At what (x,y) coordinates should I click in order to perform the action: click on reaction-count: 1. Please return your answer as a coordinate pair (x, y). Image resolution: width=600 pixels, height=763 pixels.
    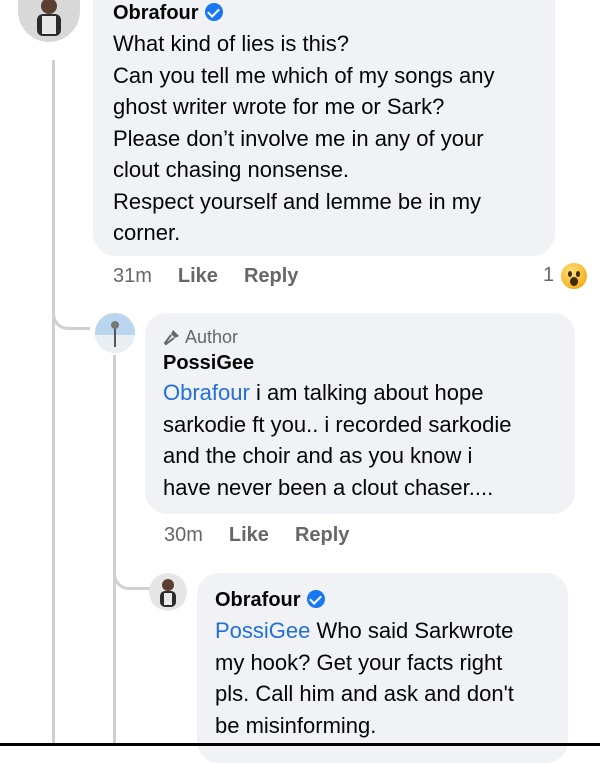
    Looking at the image, I should click on (548, 275).